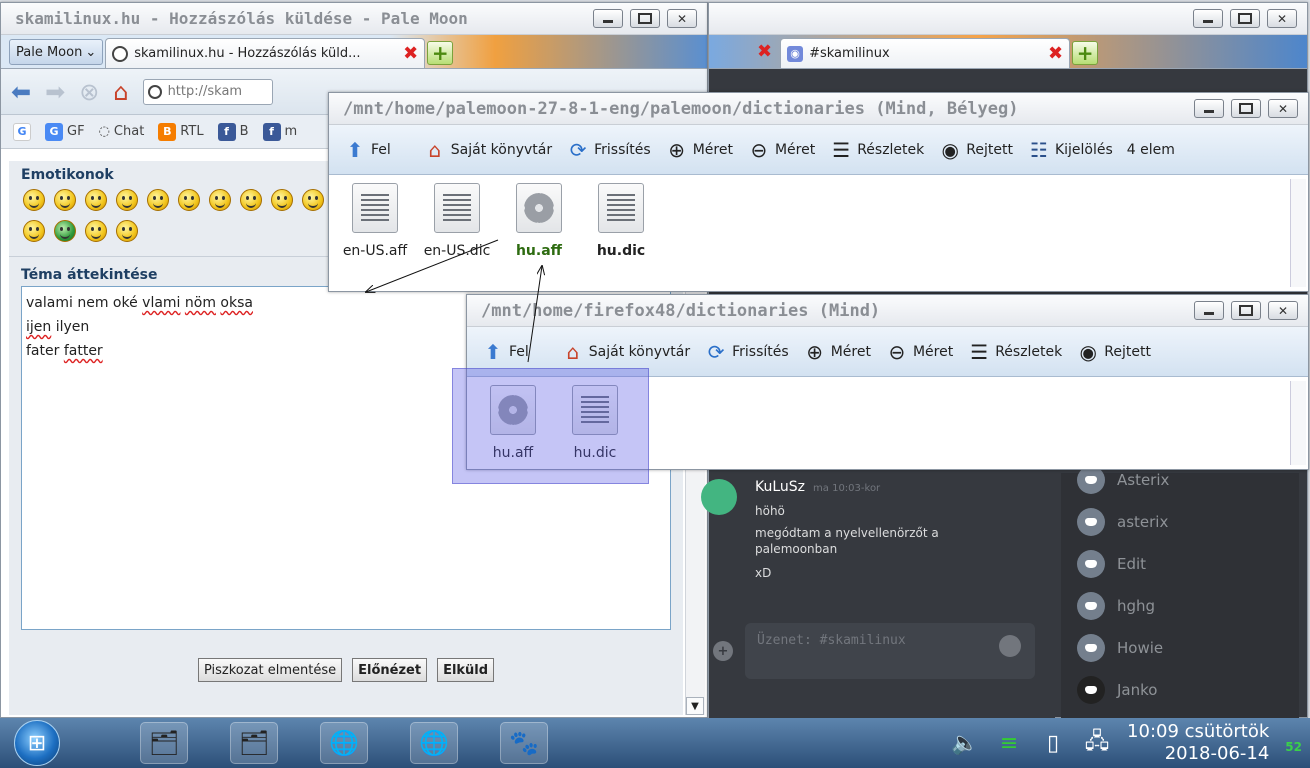  I want to click on emoji-icon, so click(1010, 646).